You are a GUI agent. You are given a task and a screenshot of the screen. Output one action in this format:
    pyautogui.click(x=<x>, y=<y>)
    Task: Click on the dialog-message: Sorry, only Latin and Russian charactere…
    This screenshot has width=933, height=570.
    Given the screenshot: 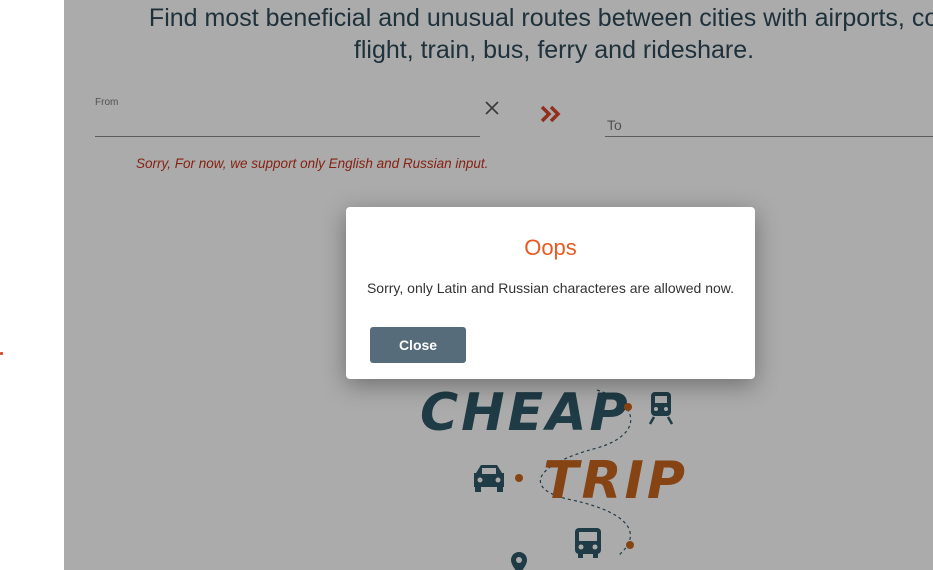 What is the action you would take?
    pyautogui.click(x=550, y=288)
    